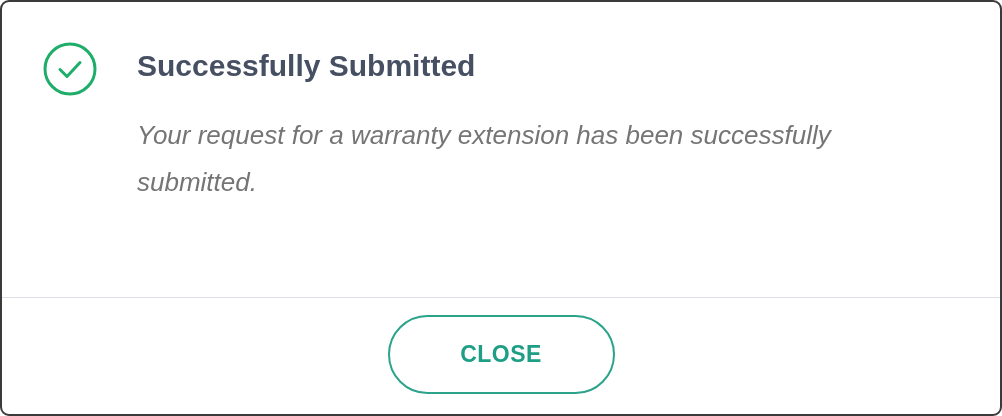 Image resolution: width=1002 pixels, height=416 pixels. I want to click on check-circle-icon, so click(70, 69).